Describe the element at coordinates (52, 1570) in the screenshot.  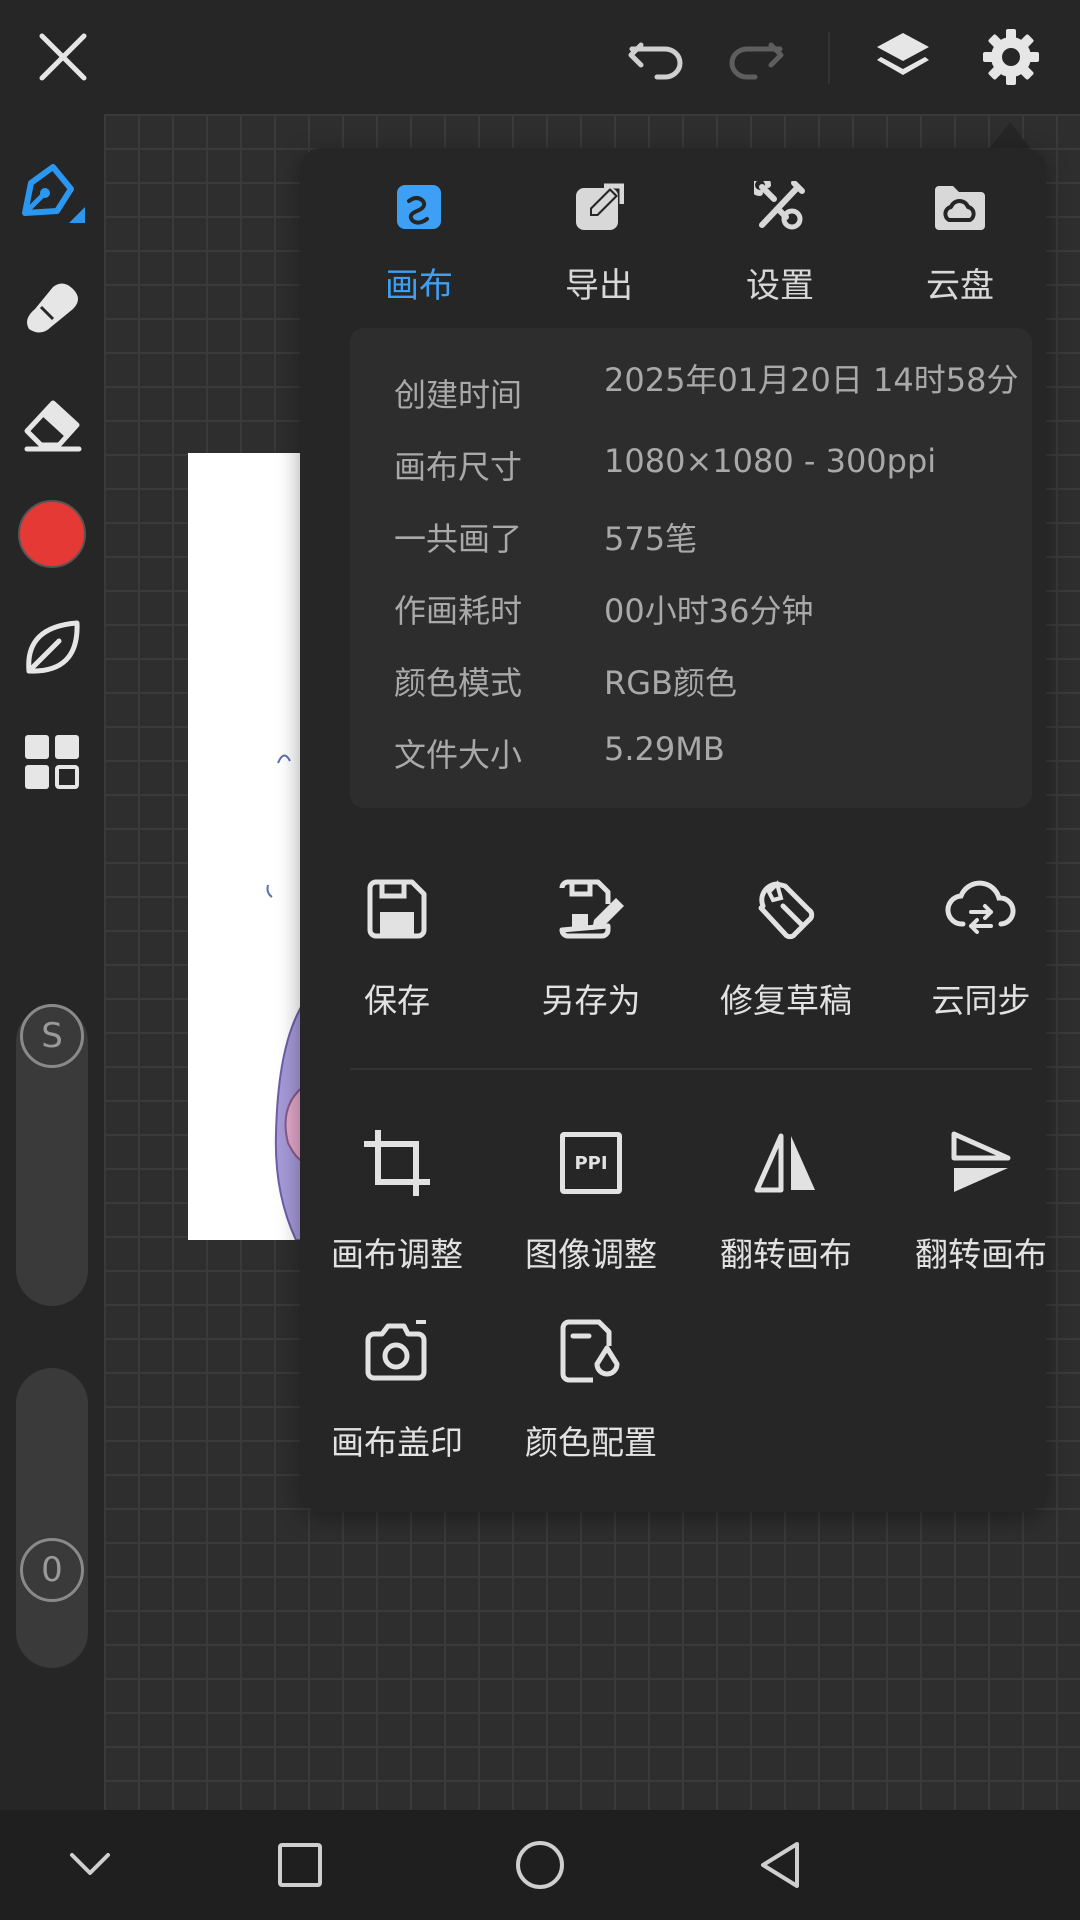
I see `opacity-knob: 0` at that location.